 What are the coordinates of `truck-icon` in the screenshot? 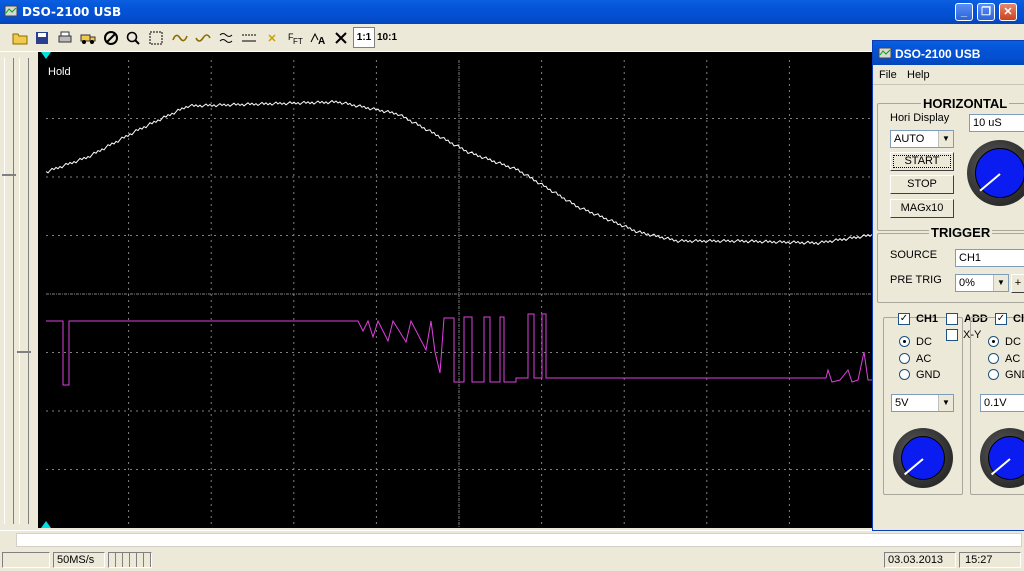 It's located at (88, 39).